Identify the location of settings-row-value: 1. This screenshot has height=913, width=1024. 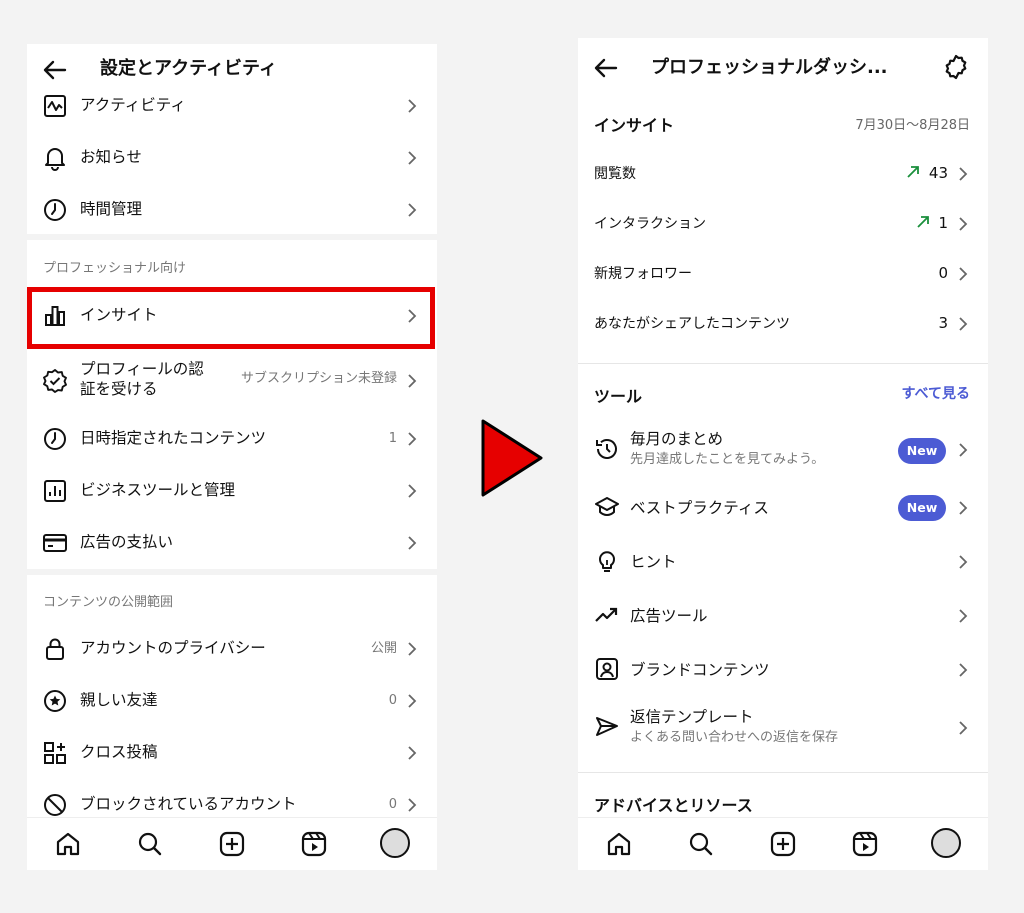
(392, 438).